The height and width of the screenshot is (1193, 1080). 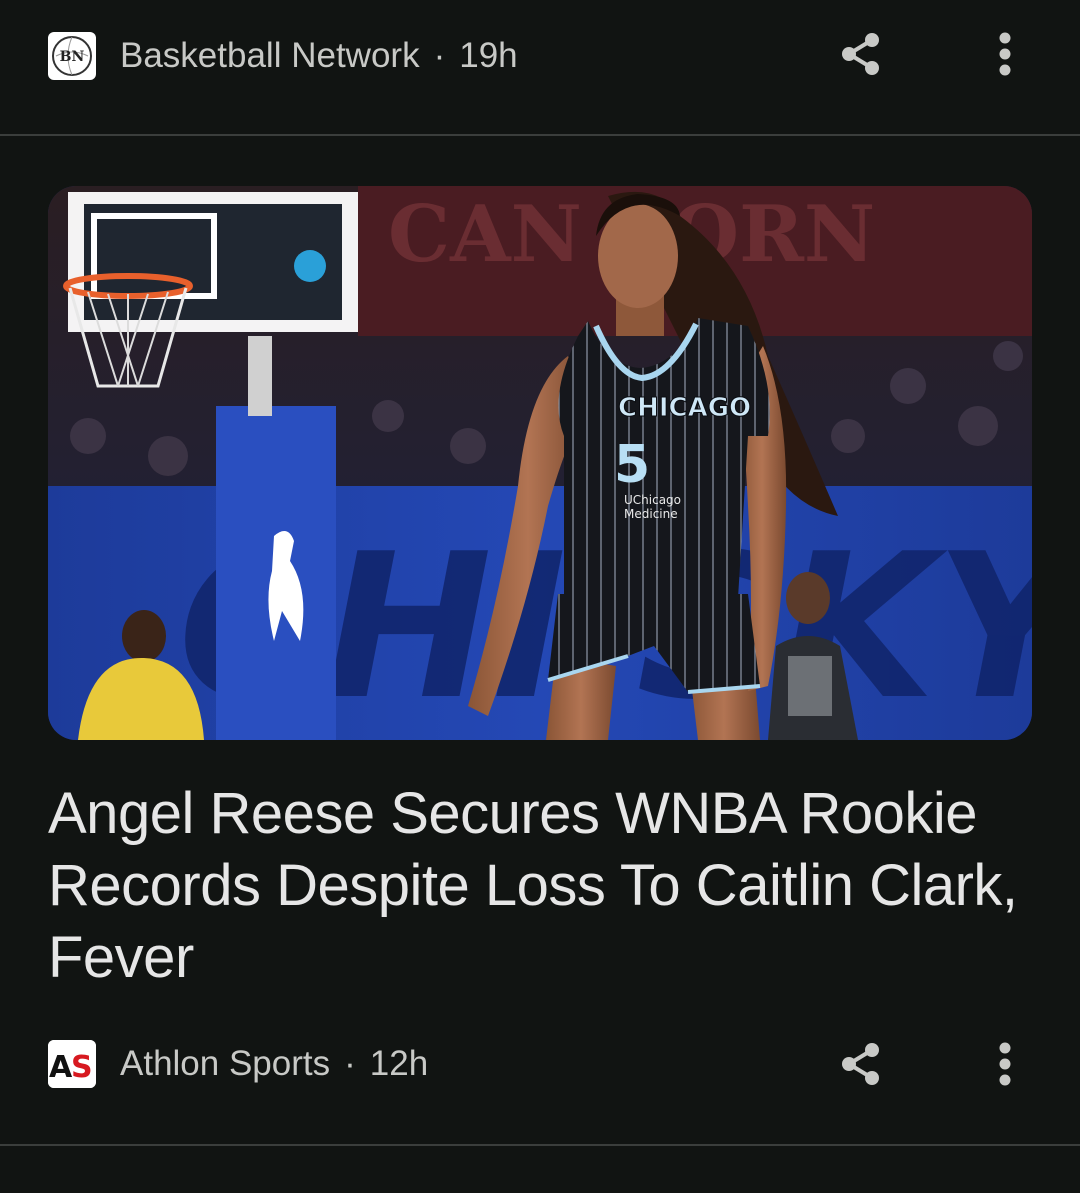 What do you see at coordinates (540, 1066) in the screenshot?
I see `article-source-row: A S Athlon Sports · 12h` at bounding box center [540, 1066].